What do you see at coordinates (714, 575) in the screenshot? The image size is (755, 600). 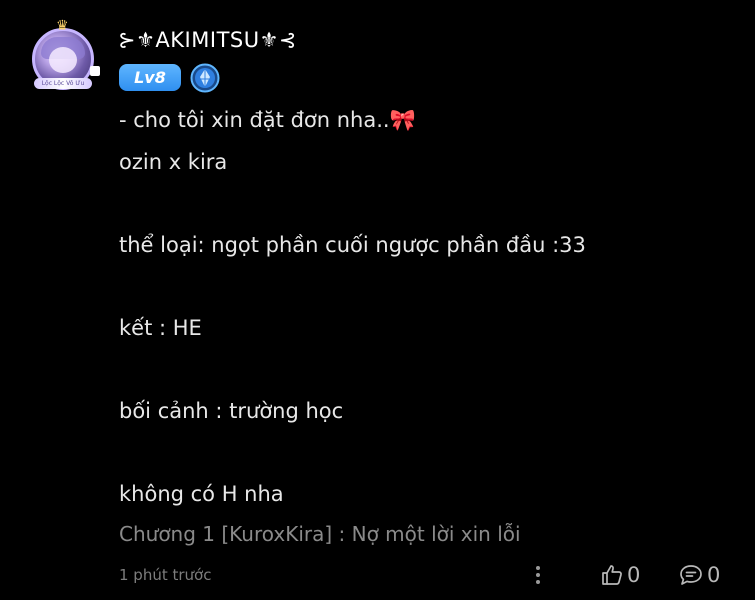 I see `reply-count: 0` at bounding box center [714, 575].